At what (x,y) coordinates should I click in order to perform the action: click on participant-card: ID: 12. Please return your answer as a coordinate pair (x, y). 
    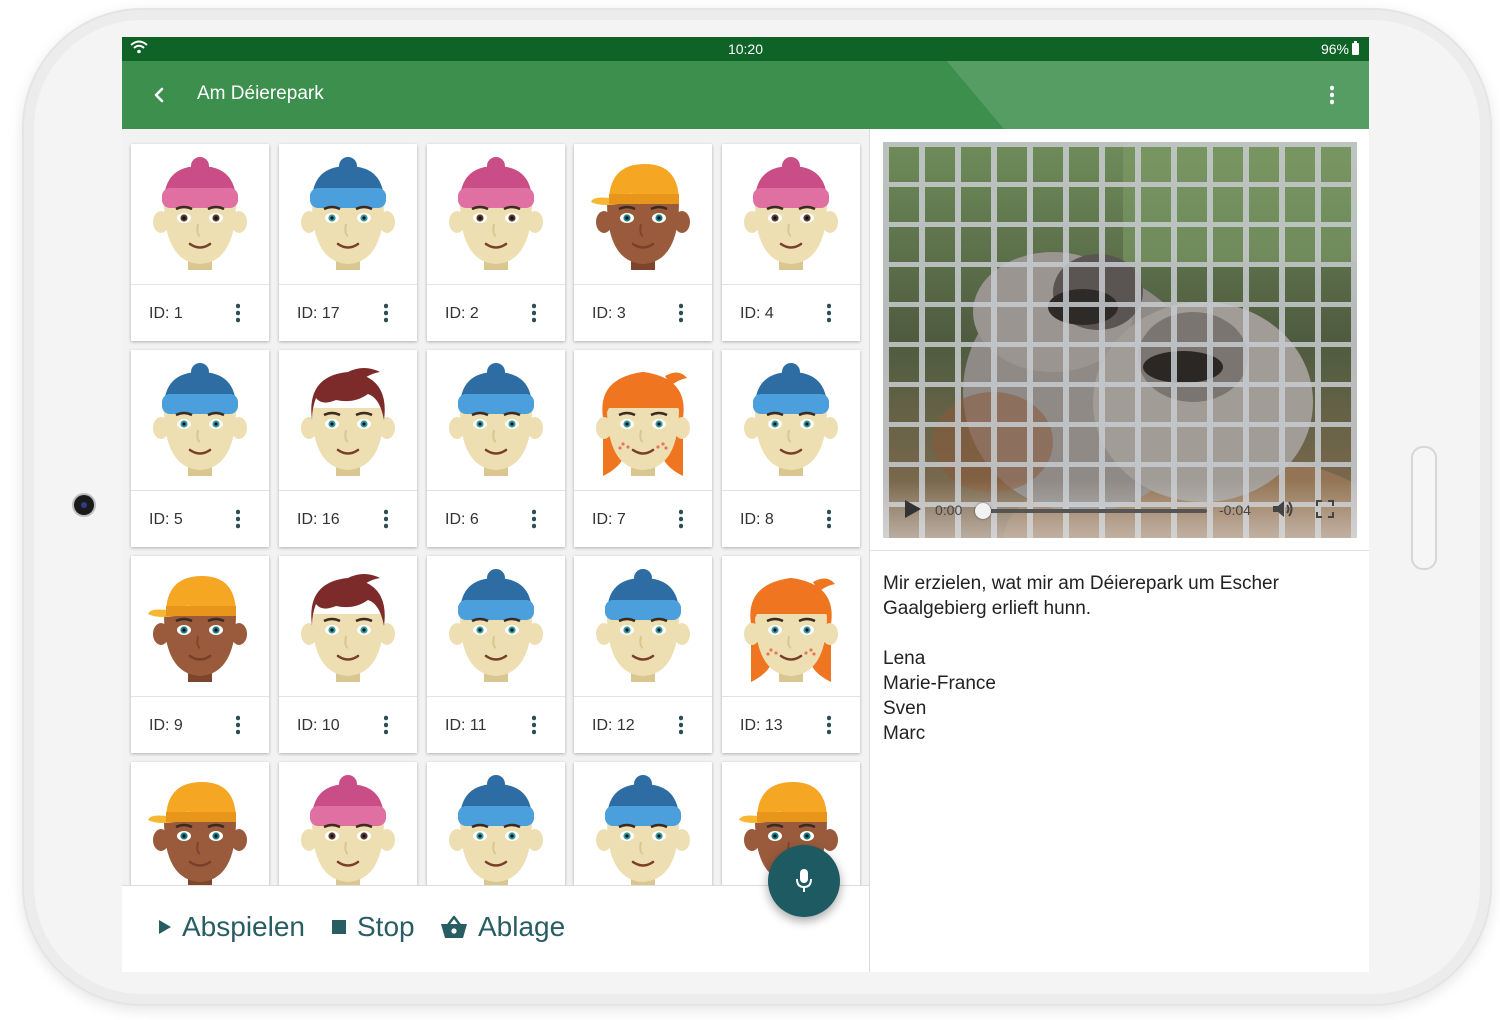
    Looking at the image, I should click on (643, 654).